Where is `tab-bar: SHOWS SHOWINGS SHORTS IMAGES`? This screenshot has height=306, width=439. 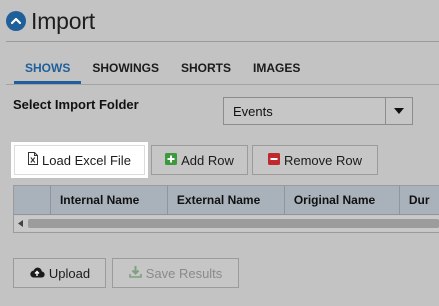
tab-bar: SHOWS SHOWINGS SHORTS IMAGES is located at coordinates (162, 69).